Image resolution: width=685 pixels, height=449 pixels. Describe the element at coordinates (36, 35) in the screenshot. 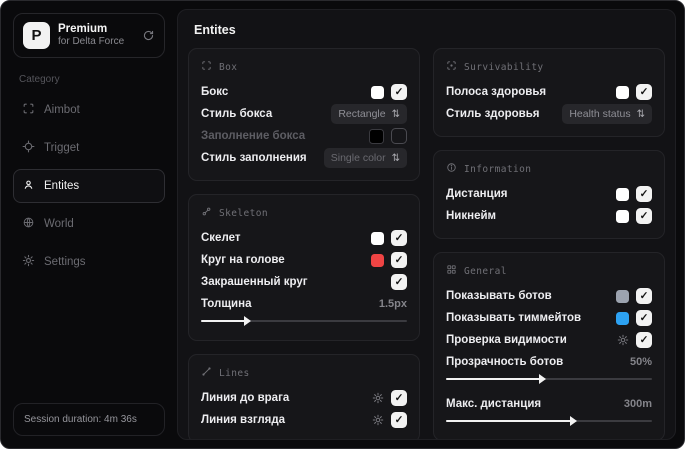

I see `brand-logo: P` at that location.